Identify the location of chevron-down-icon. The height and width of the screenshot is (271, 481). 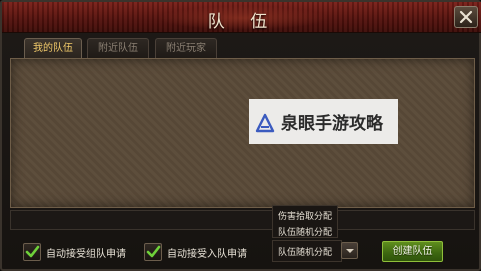
(349, 250).